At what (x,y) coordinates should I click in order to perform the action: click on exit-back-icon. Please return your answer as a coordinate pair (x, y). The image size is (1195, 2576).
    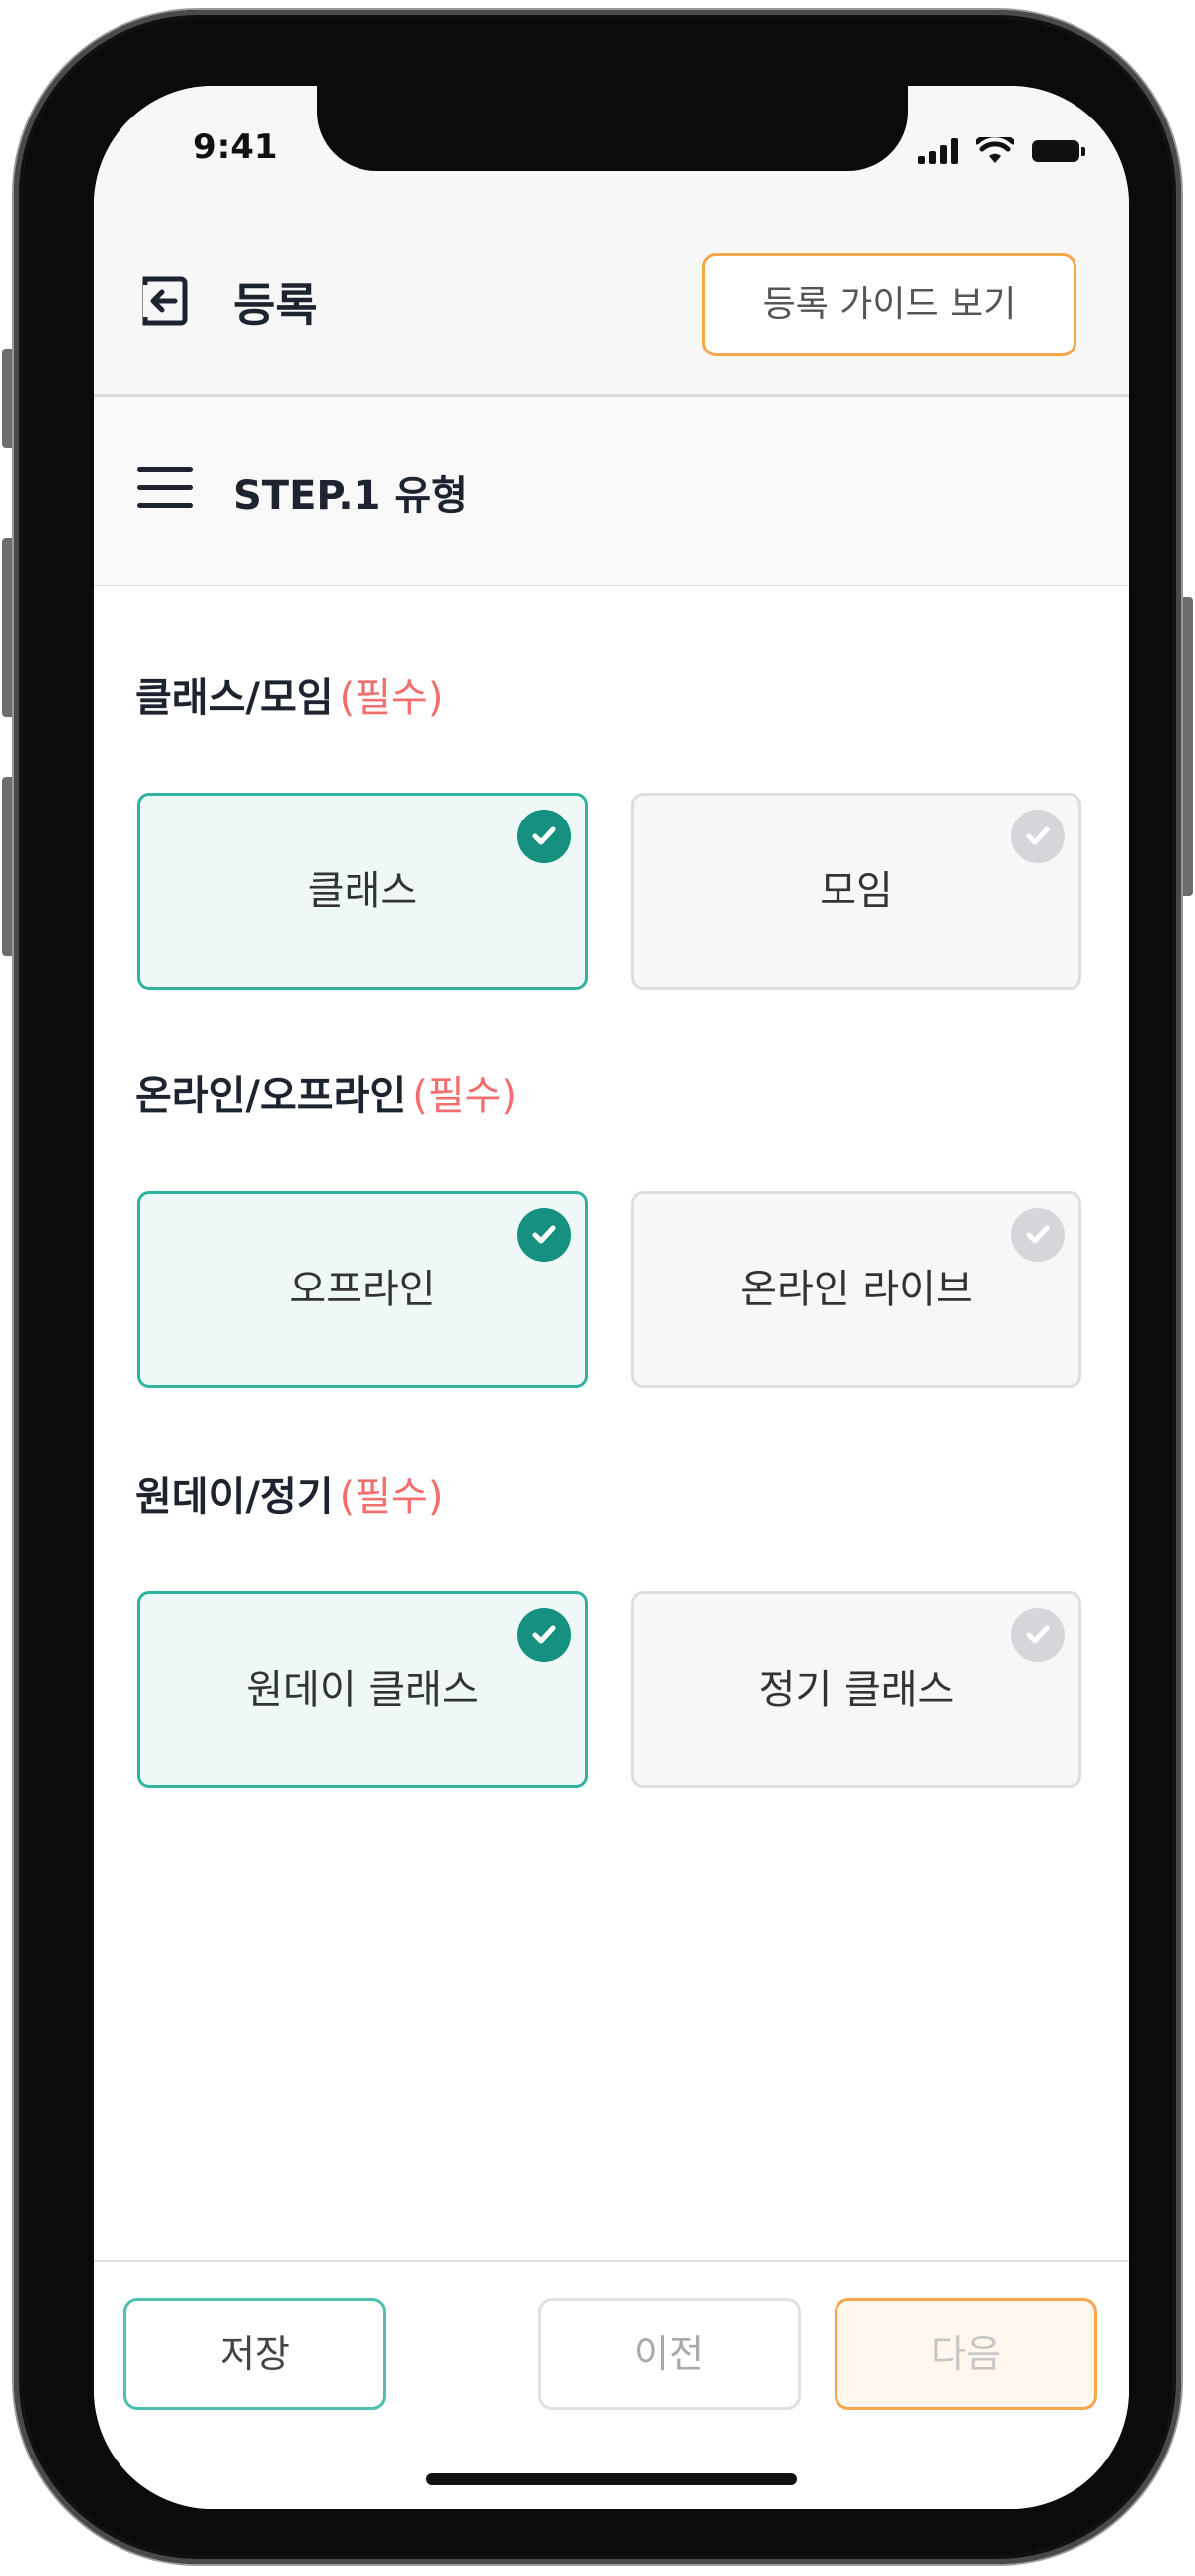
    Looking at the image, I should click on (165, 301).